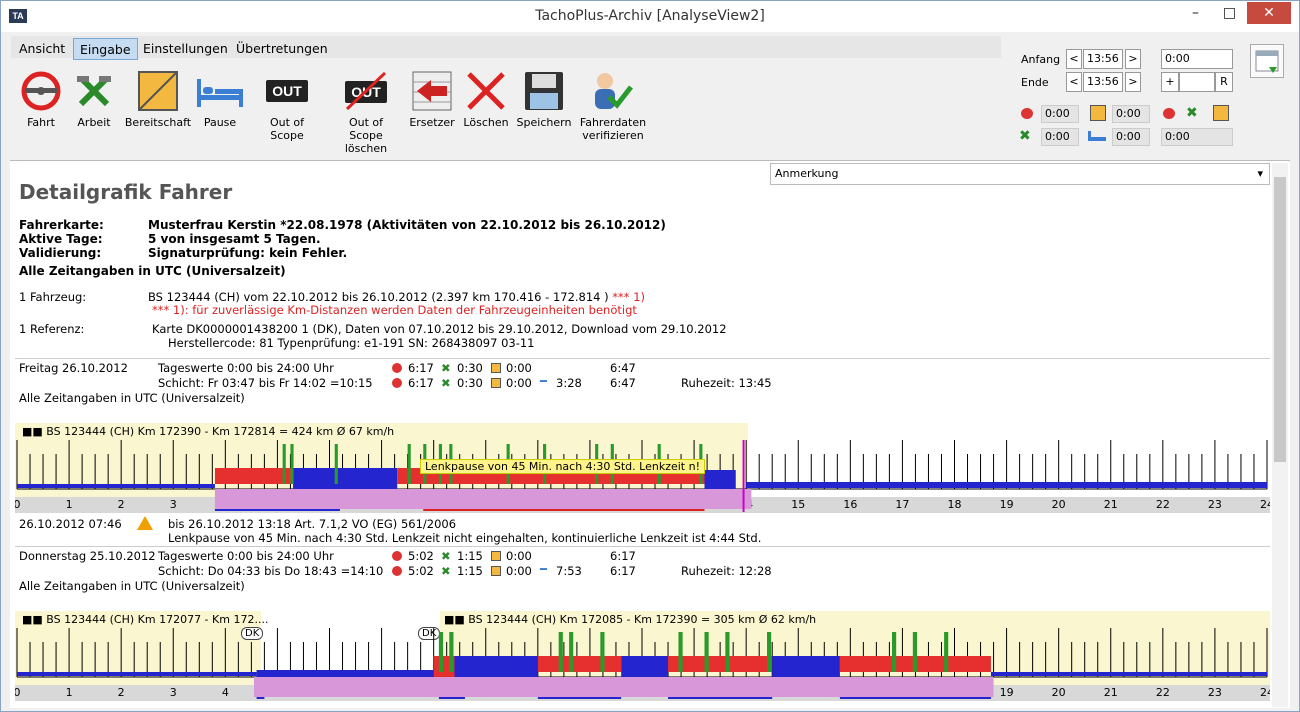  I want to click on drive-icon, so click(397, 571).